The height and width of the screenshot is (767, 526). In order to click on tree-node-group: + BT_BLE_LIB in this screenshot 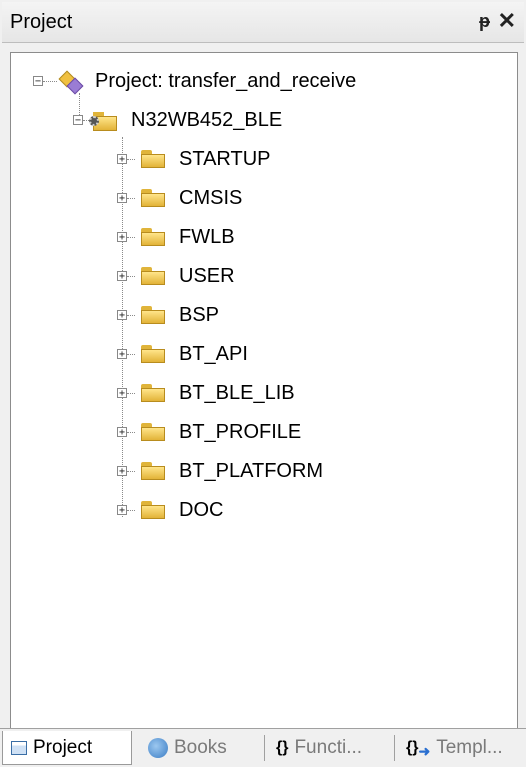, I will do `click(206, 393)`.